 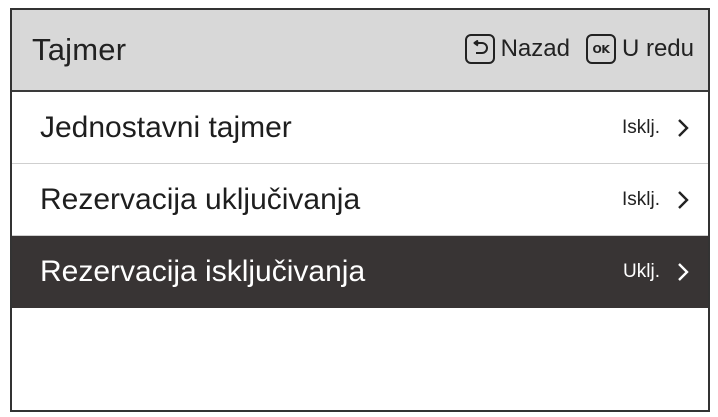 I want to click on back-arrow-icon, so click(x=479, y=49).